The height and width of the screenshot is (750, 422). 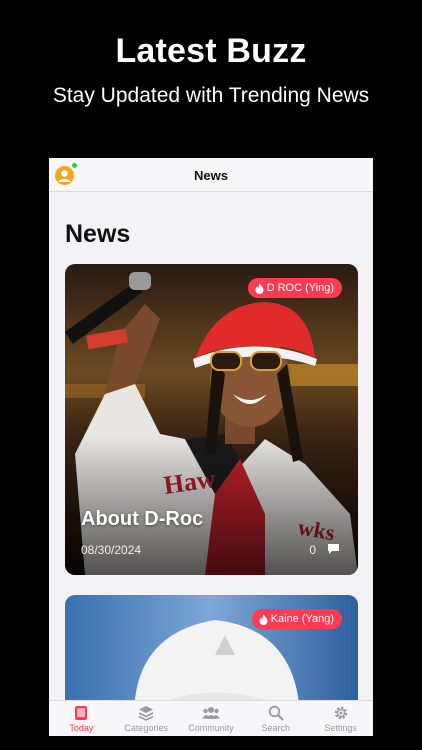 I want to click on tab-label: Today, so click(x=81, y=728).